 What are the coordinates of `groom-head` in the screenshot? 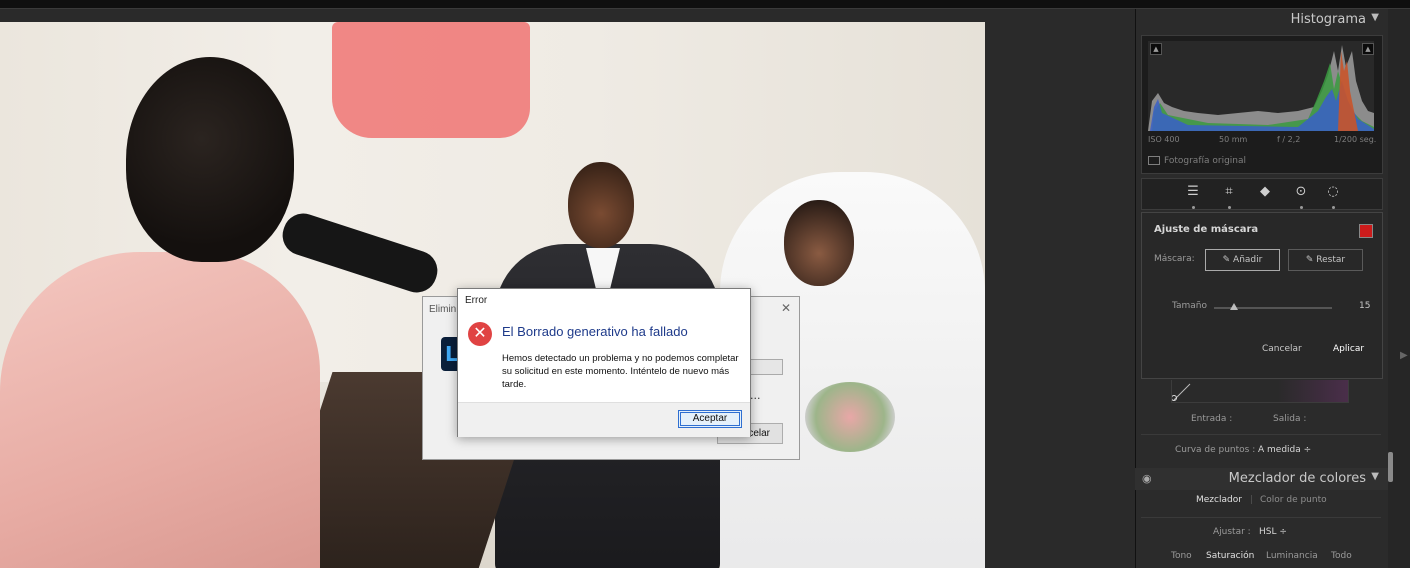 It's located at (601, 205).